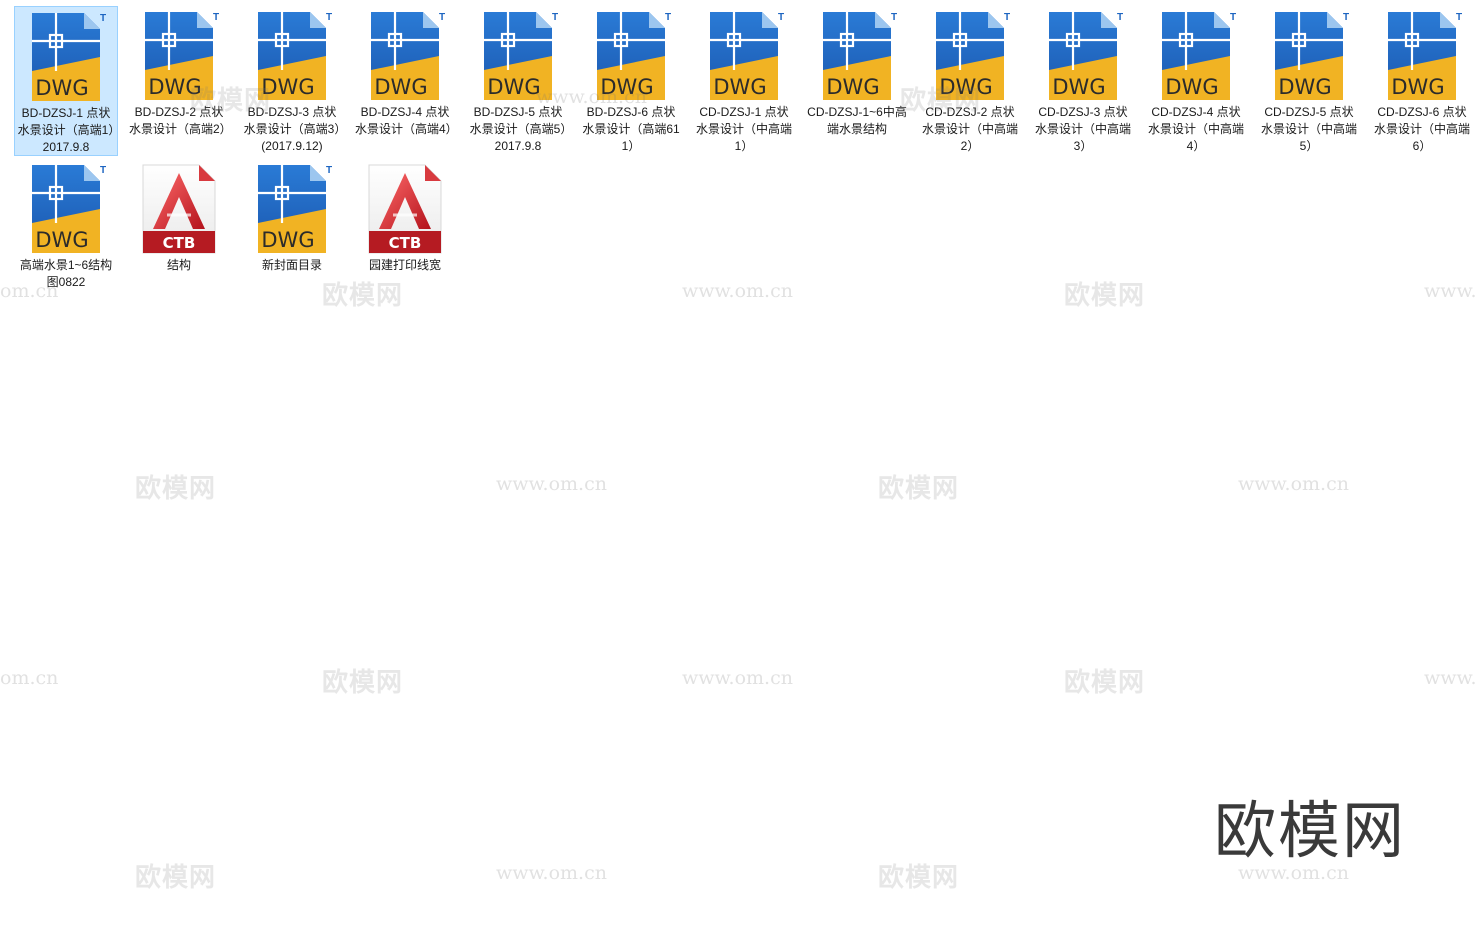 The height and width of the screenshot is (934, 1483). What do you see at coordinates (292, 129) in the screenshot?
I see `file-name: BD-DZSJ-3 点状水景设计（高端3）(2017.9.12)` at bounding box center [292, 129].